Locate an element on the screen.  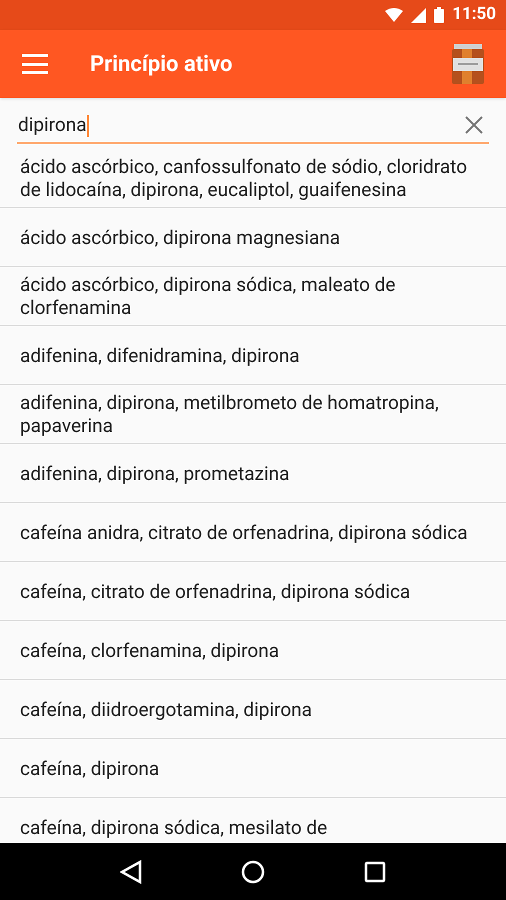
result-text: adifenina, difenidramina, dipirona is located at coordinates (160, 355).